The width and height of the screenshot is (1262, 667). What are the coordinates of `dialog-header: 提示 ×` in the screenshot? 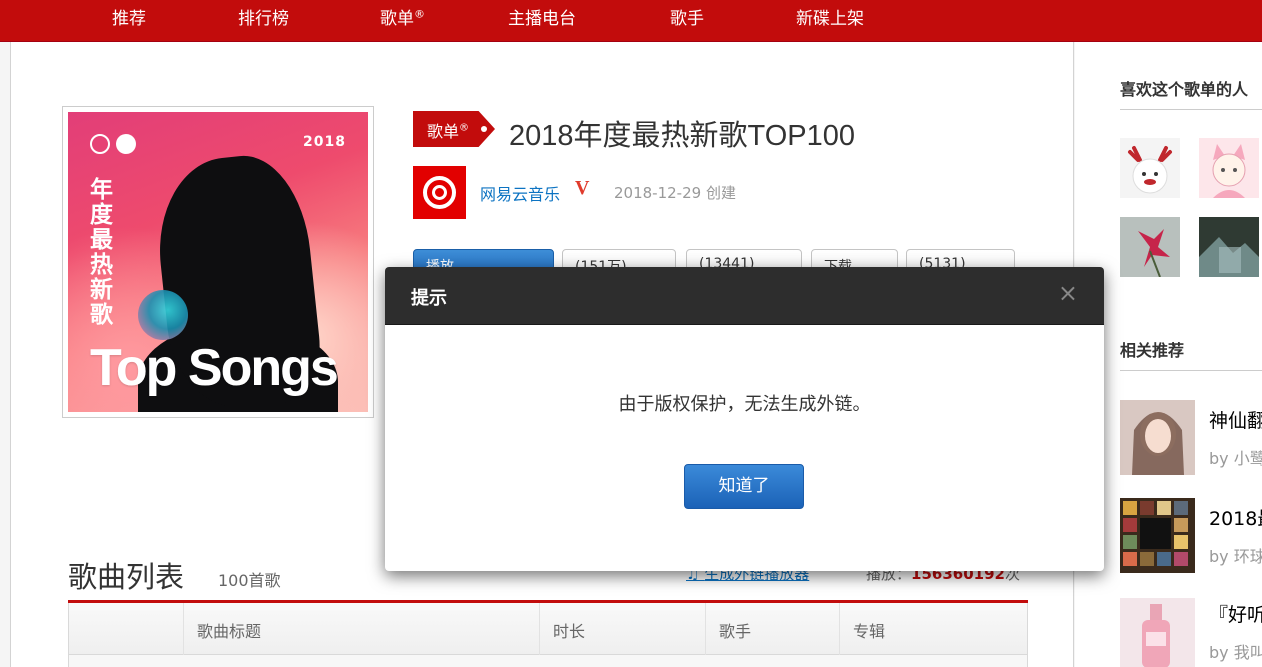 It's located at (744, 296).